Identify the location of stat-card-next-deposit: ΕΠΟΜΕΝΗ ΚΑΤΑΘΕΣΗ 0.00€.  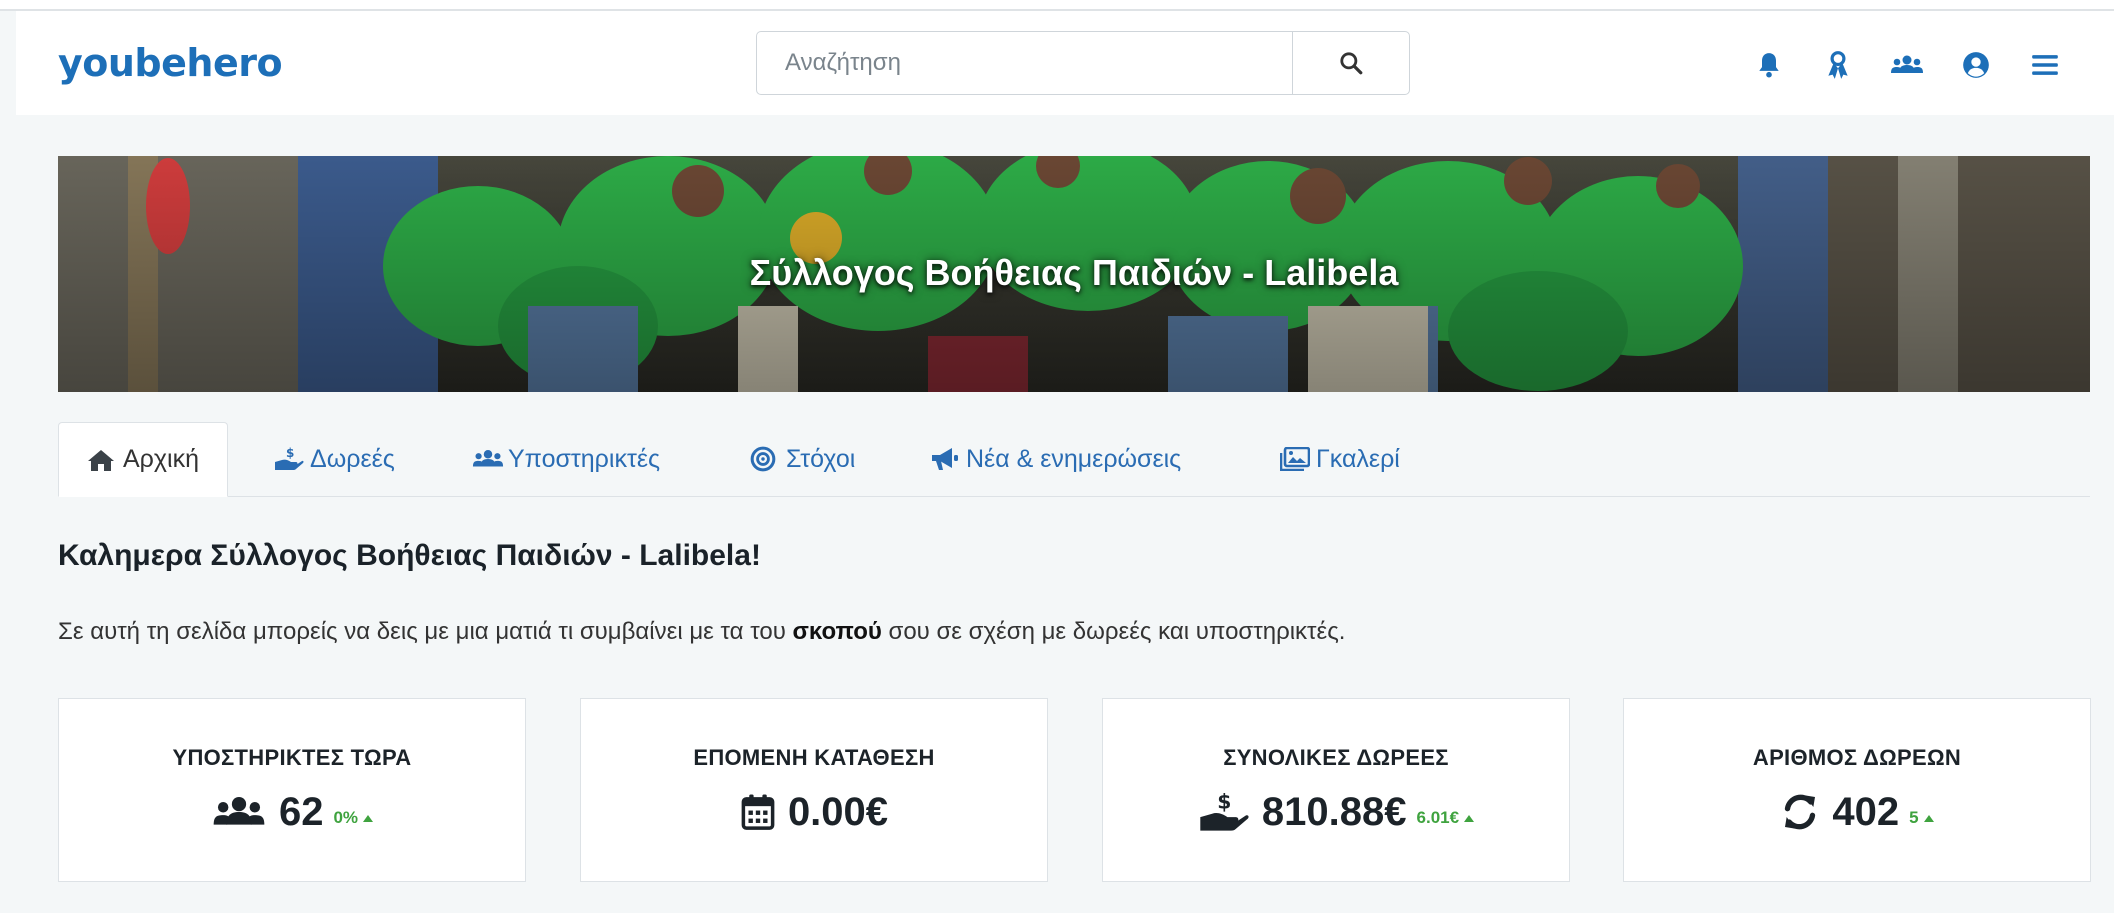
(814, 790).